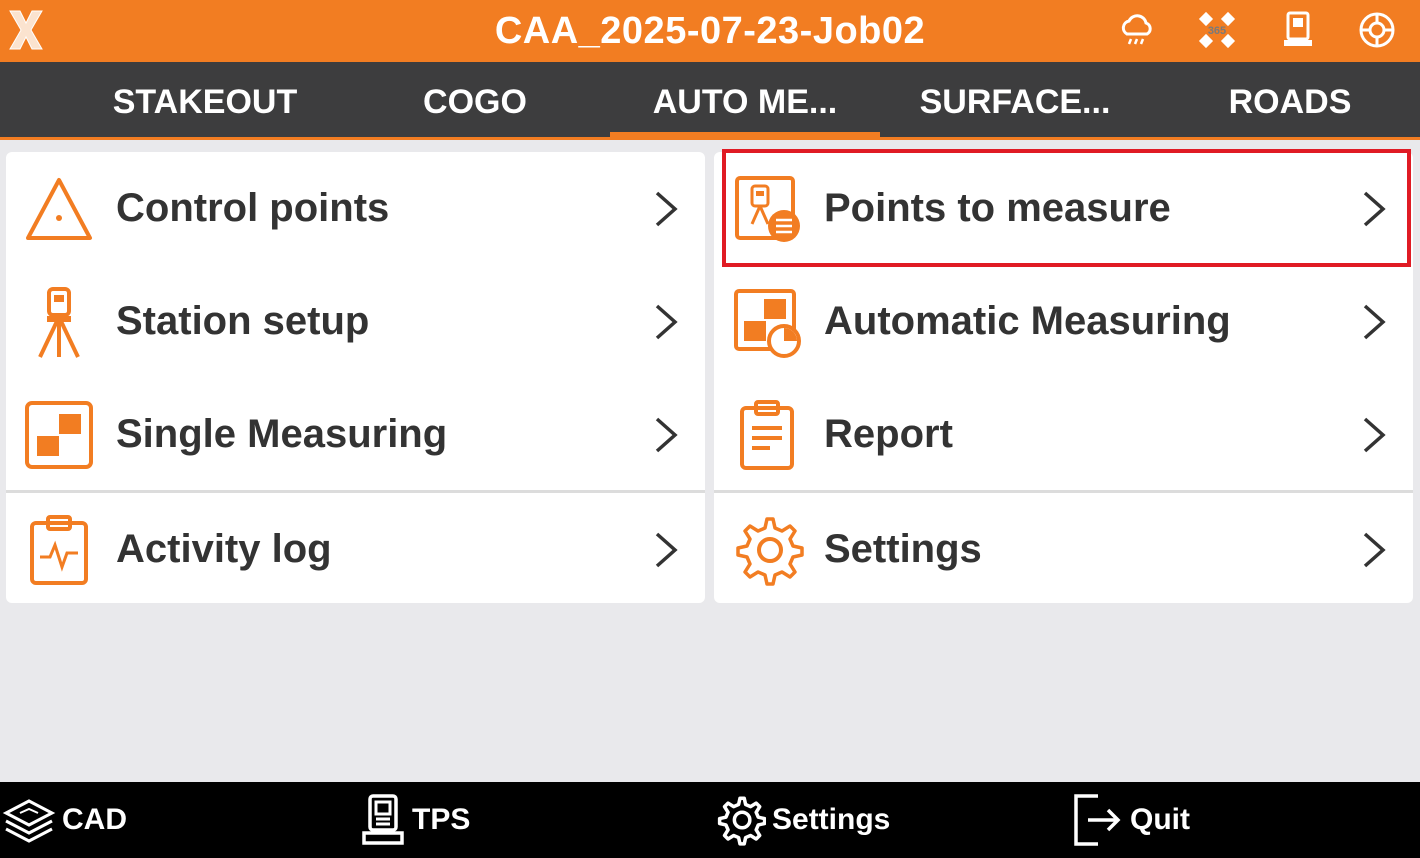  What do you see at coordinates (59, 322) in the screenshot?
I see `tripod-instrument-icon` at bounding box center [59, 322].